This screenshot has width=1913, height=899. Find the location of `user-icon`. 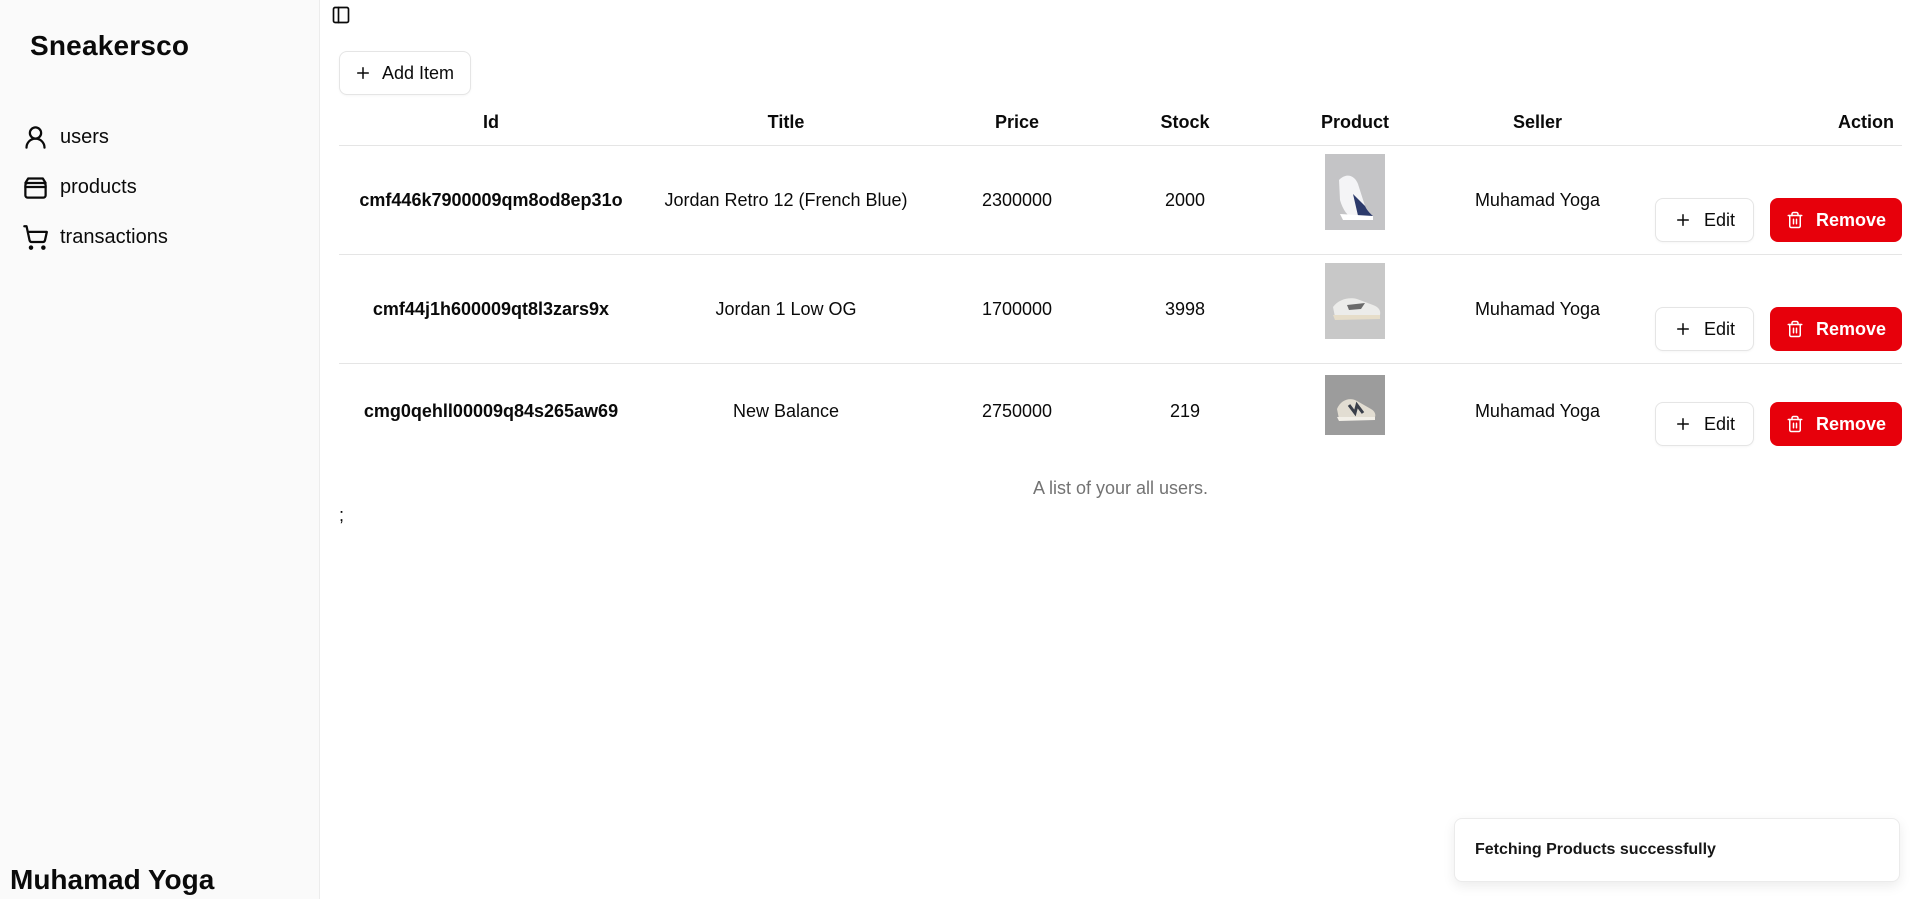

user-icon is located at coordinates (35, 137).